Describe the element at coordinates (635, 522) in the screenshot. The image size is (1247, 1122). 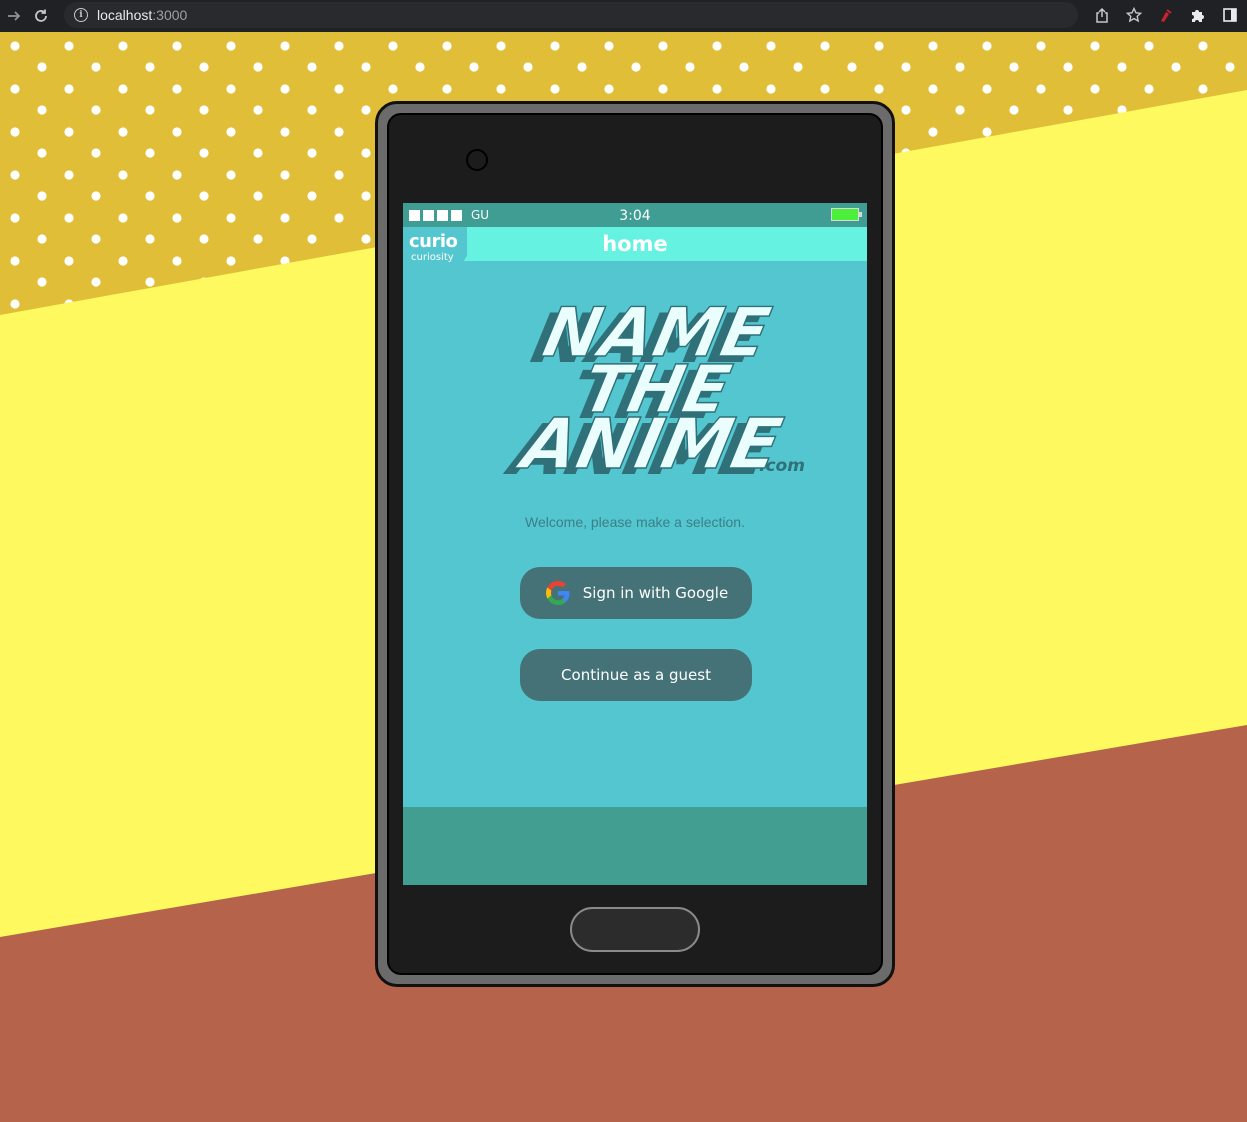
I see `welcome-text: Welcome, please make a selection.` at that location.